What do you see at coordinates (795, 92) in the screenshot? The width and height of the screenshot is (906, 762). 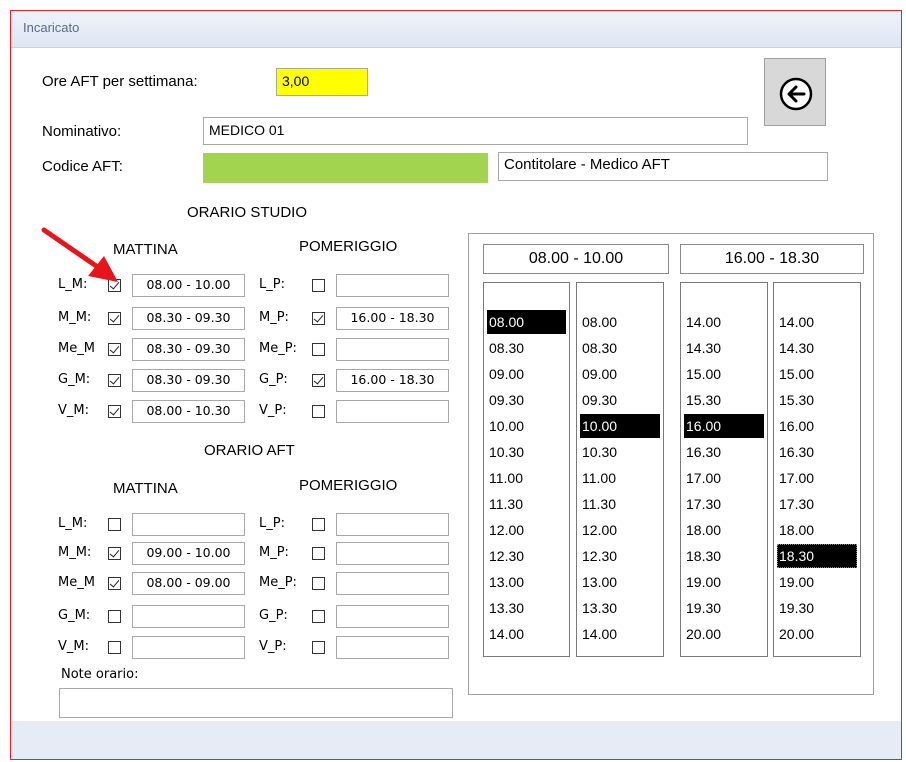 I see `back-button` at bounding box center [795, 92].